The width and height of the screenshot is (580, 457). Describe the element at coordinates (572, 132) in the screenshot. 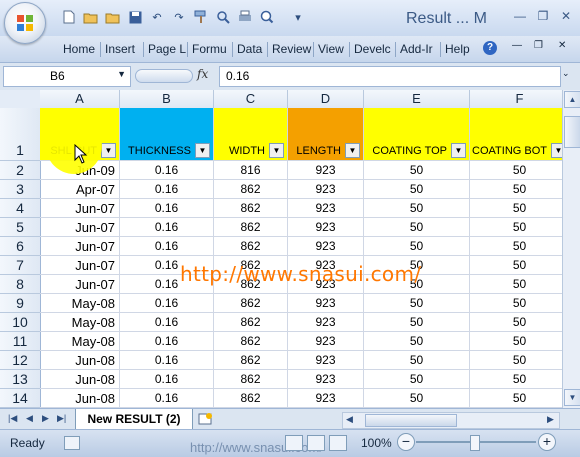

I see `vertical-scroll-thumb` at that location.